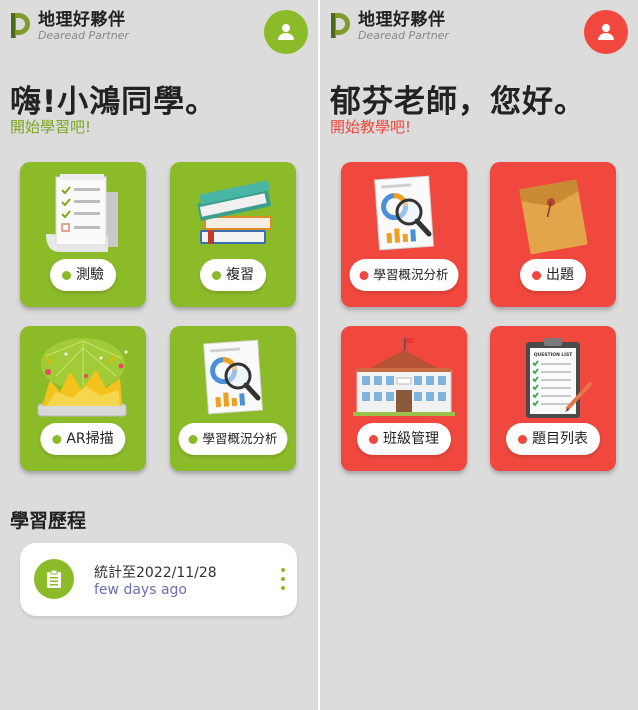 Image resolution: width=638 pixels, height=710 pixels. I want to click on quiz-checklist-icon, so click(82, 213).